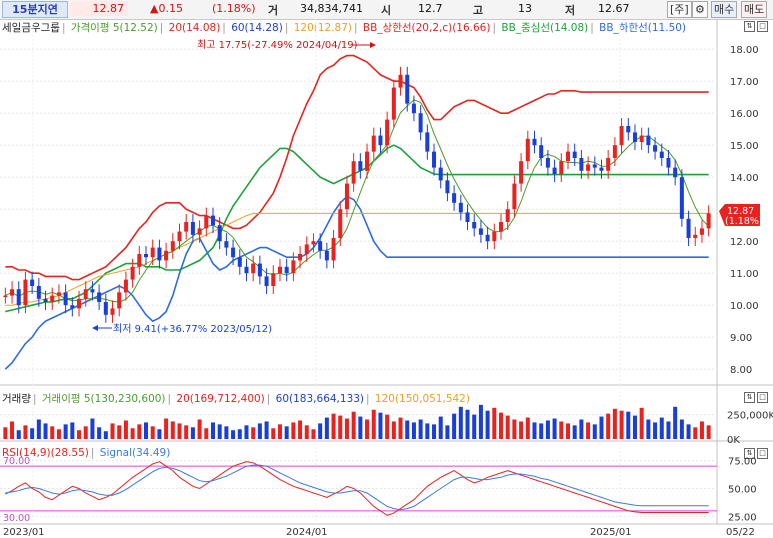 The height and width of the screenshot is (538, 773). What do you see at coordinates (740, 532) in the screenshot?
I see `x-axis-label: 05/22` at bounding box center [740, 532].